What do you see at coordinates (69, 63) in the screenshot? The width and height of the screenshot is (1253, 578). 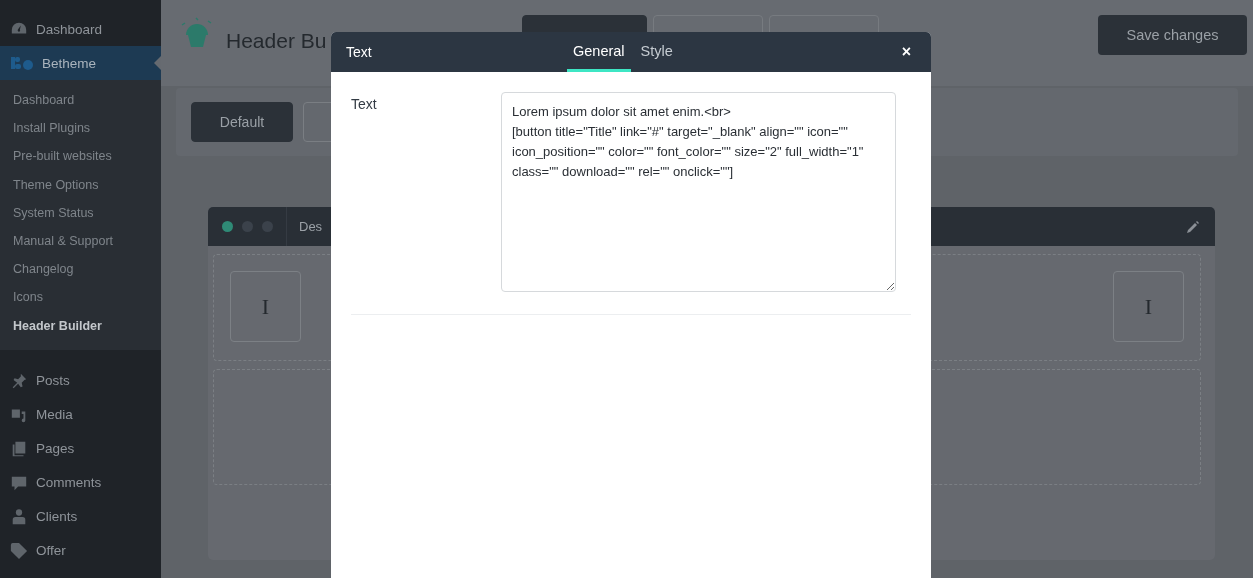 I see `menu-label: Betheme` at bounding box center [69, 63].